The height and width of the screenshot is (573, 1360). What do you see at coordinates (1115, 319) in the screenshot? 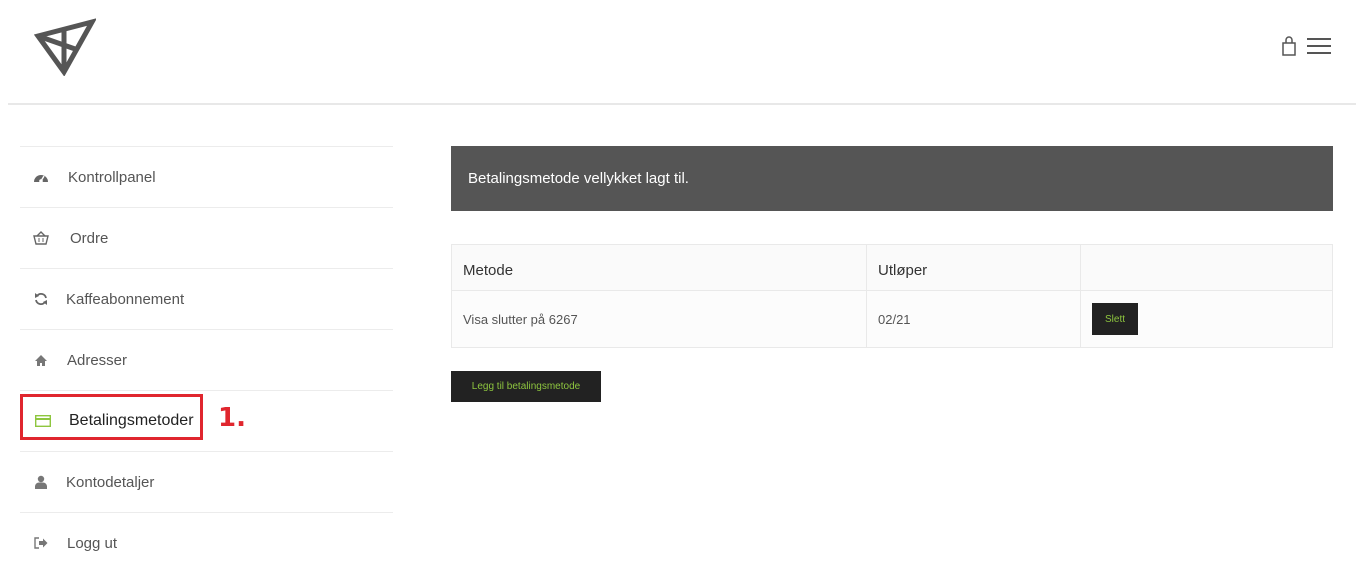
I see `delete-payment-method-button: Slett` at bounding box center [1115, 319].